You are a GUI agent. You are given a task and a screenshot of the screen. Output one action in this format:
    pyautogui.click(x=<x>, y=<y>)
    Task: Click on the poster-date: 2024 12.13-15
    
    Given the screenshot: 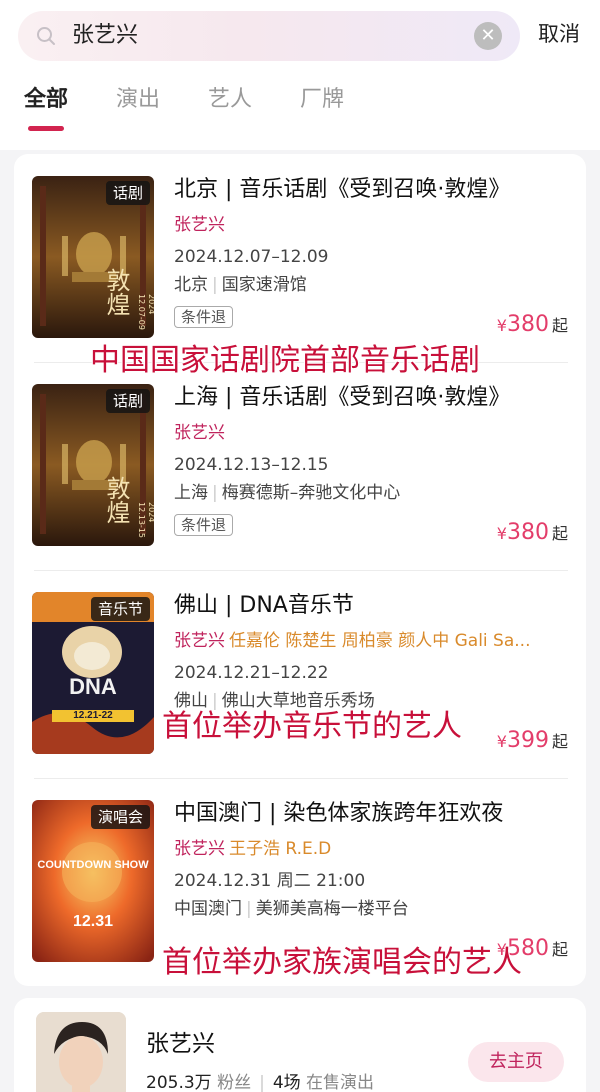 What is the action you would take?
    pyautogui.click(x=145, y=520)
    